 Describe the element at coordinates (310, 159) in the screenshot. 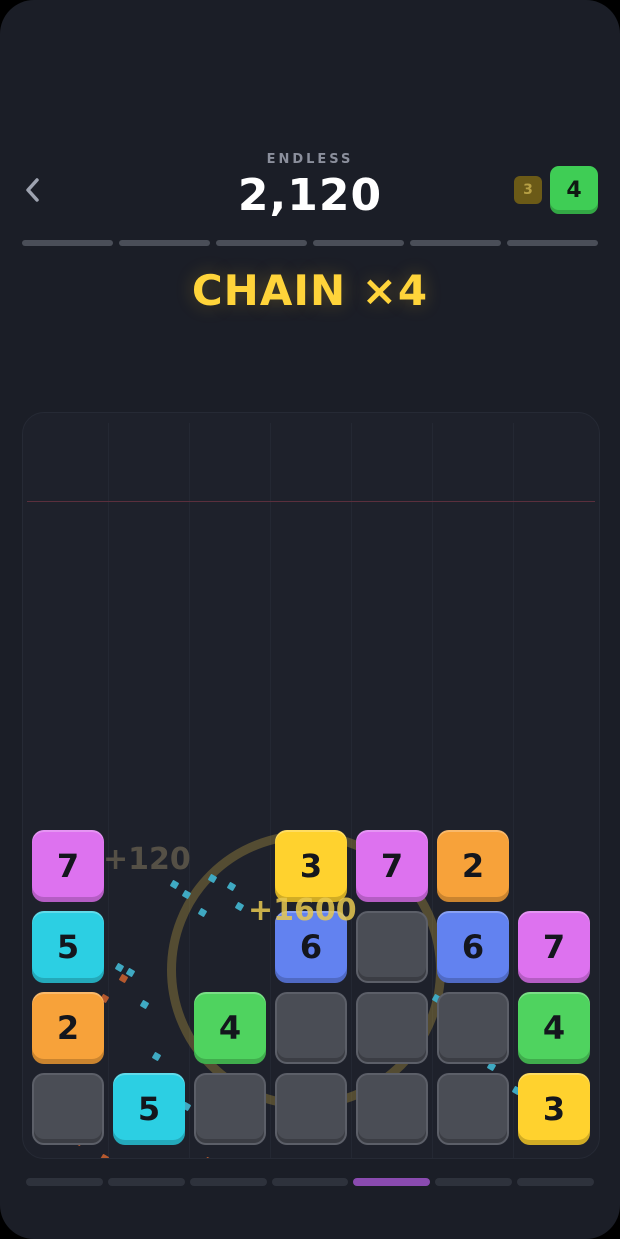

I see `mode-label: ENDLESS` at that location.